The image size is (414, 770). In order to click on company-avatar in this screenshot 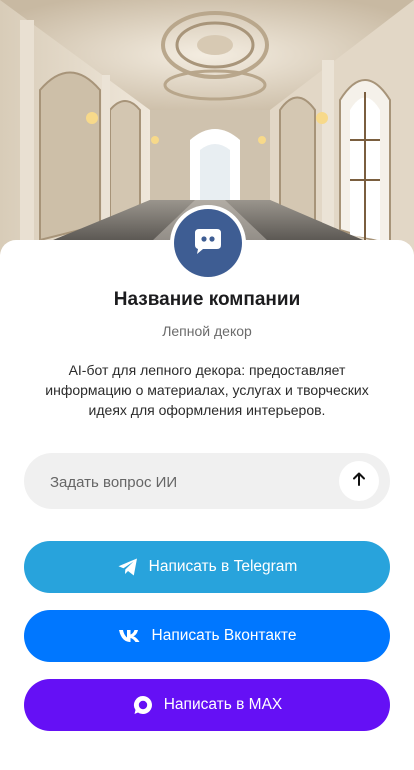, I will do `click(208, 243)`.